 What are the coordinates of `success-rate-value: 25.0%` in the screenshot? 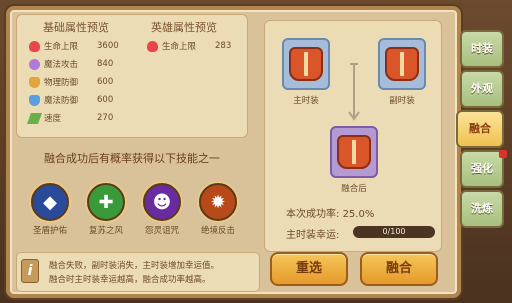 It's located at (358, 214).